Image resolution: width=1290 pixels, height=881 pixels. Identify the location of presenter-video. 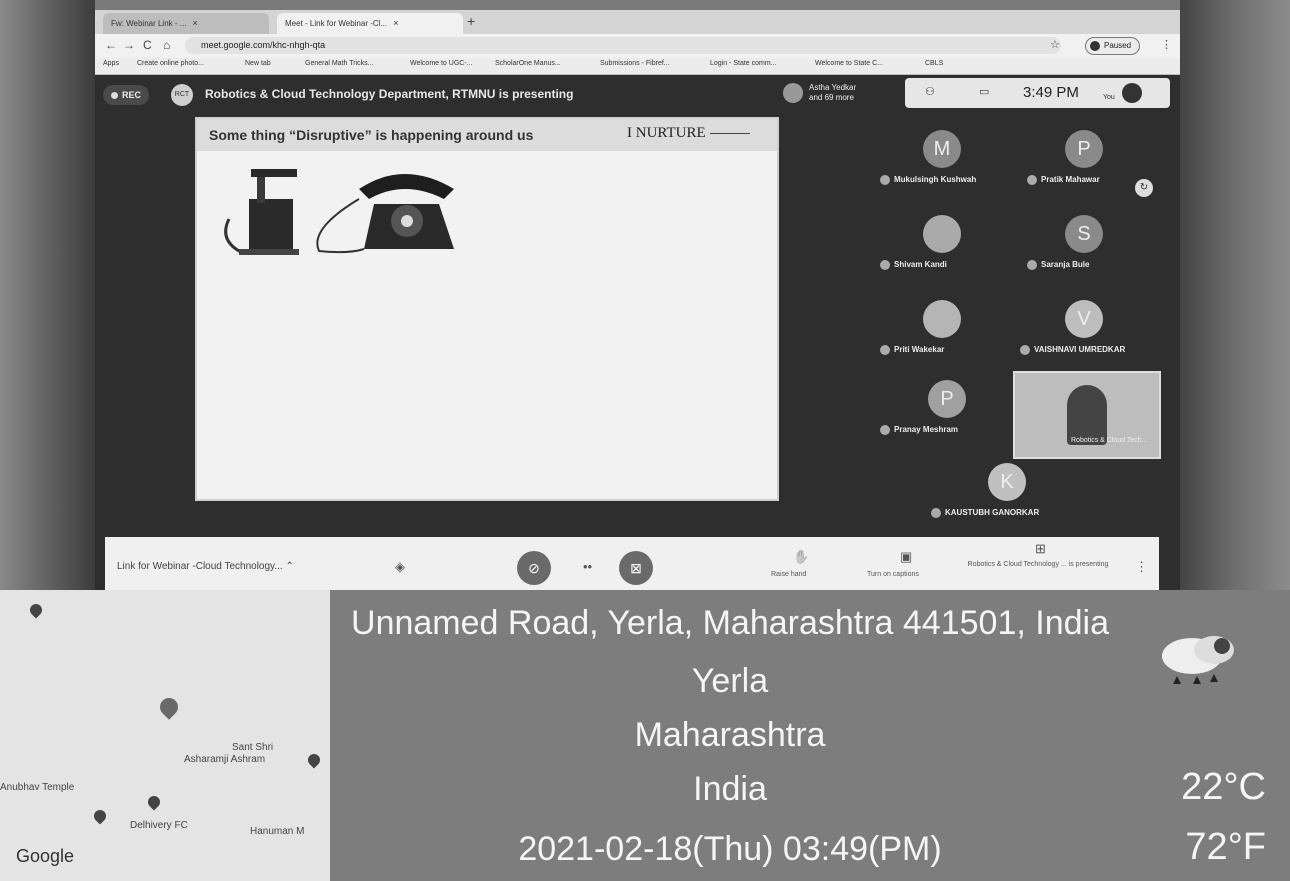
(1087, 415).